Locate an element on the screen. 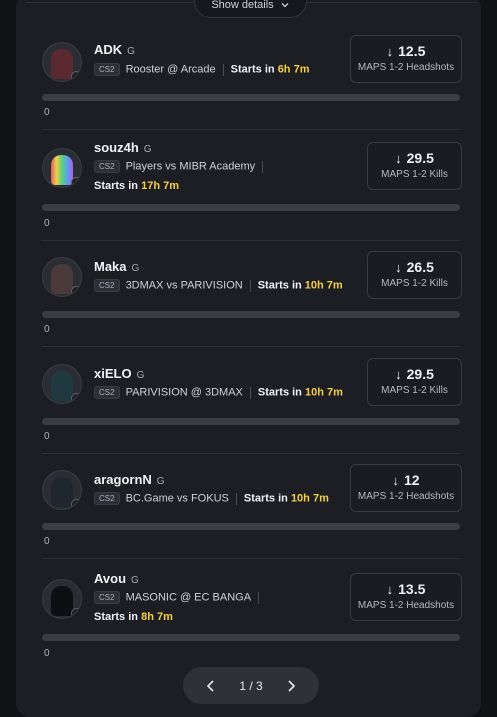 This screenshot has width=497, height=717. match-name: MASONIC @ EC BANGA is located at coordinates (188, 597).